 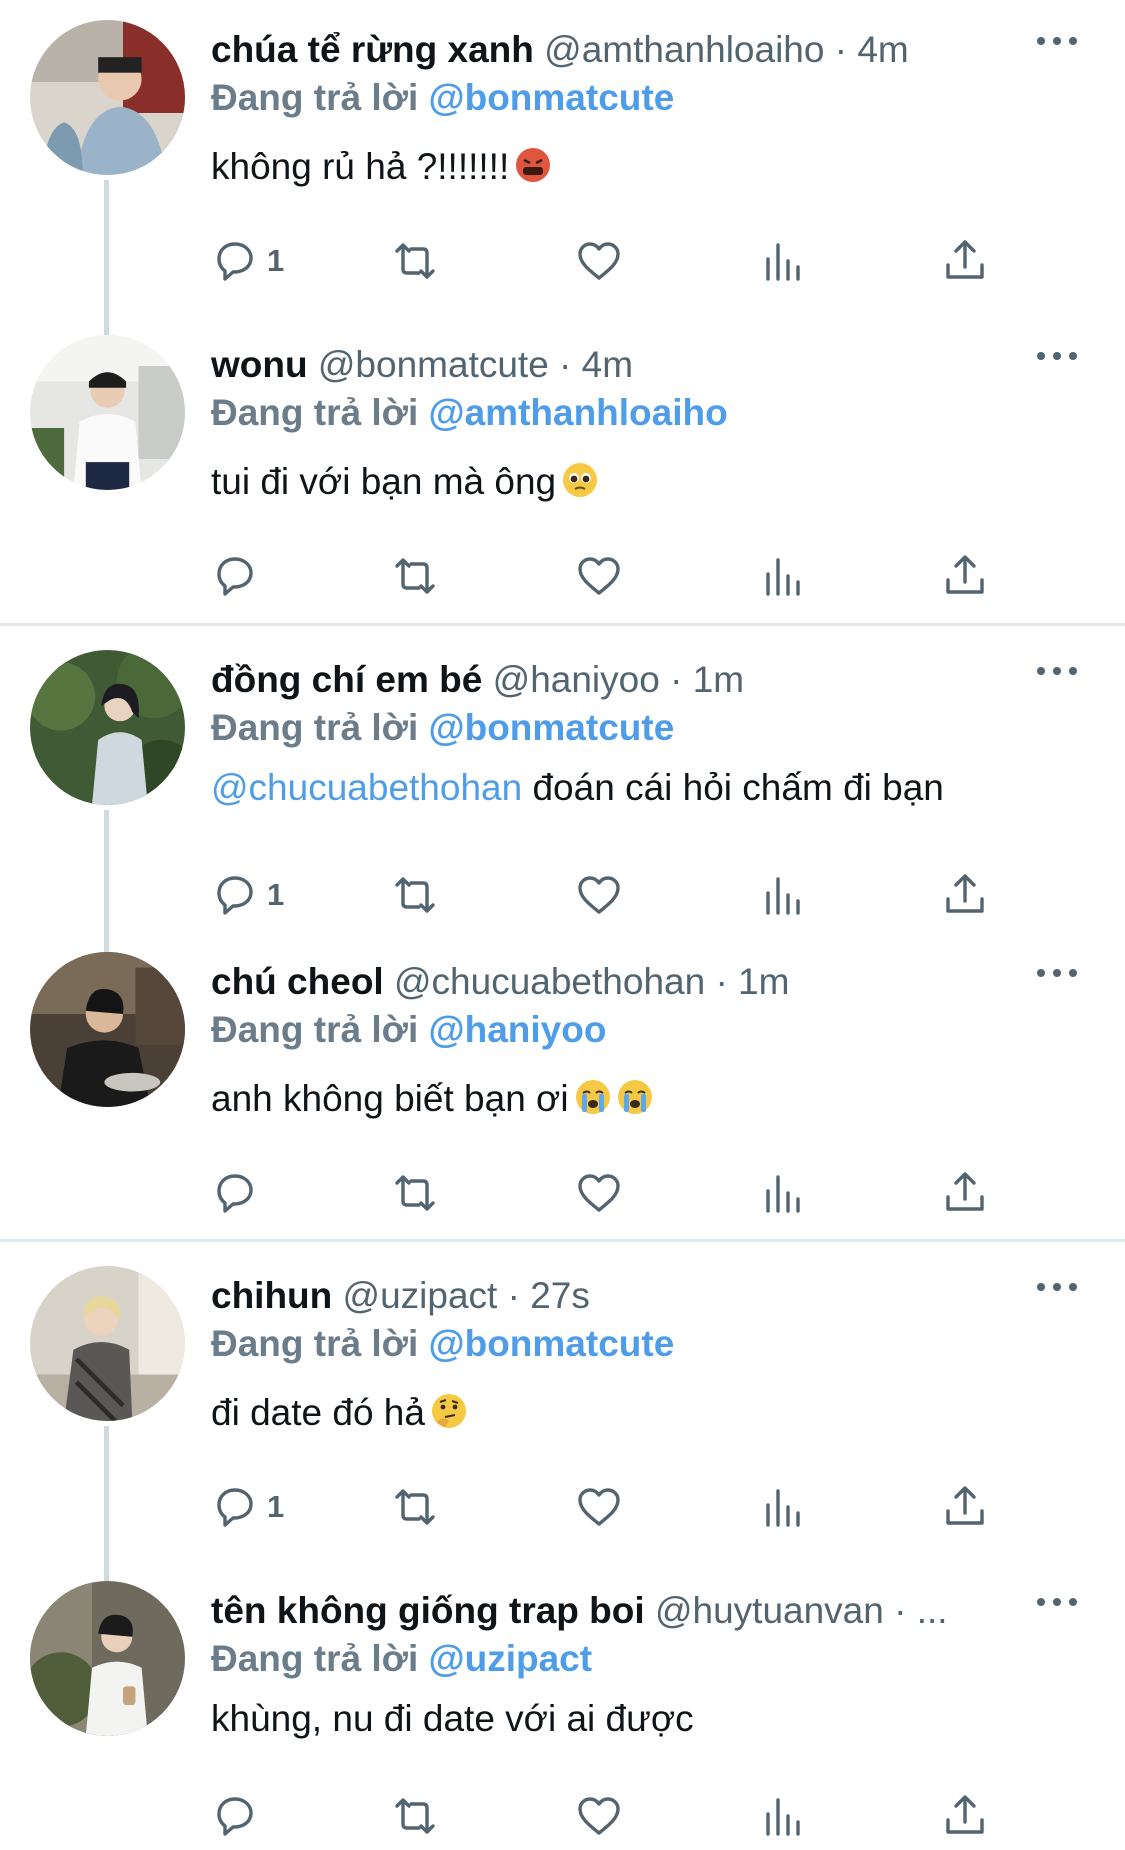 What do you see at coordinates (318, 1412) in the screenshot?
I see `tweet-text-content: đi date đó hả` at bounding box center [318, 1412].